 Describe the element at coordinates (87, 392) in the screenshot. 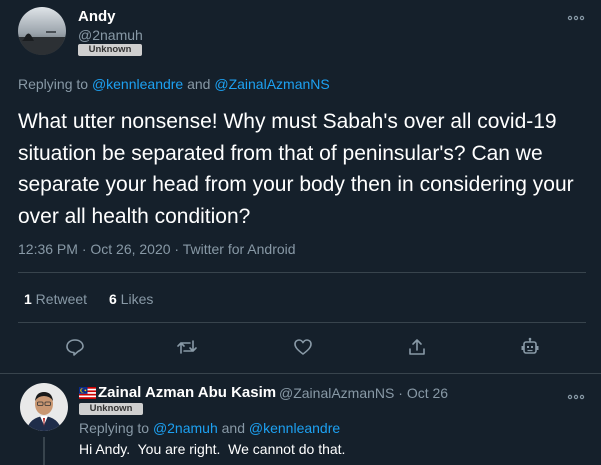

I see `malaysia-flag-icon` at that location.